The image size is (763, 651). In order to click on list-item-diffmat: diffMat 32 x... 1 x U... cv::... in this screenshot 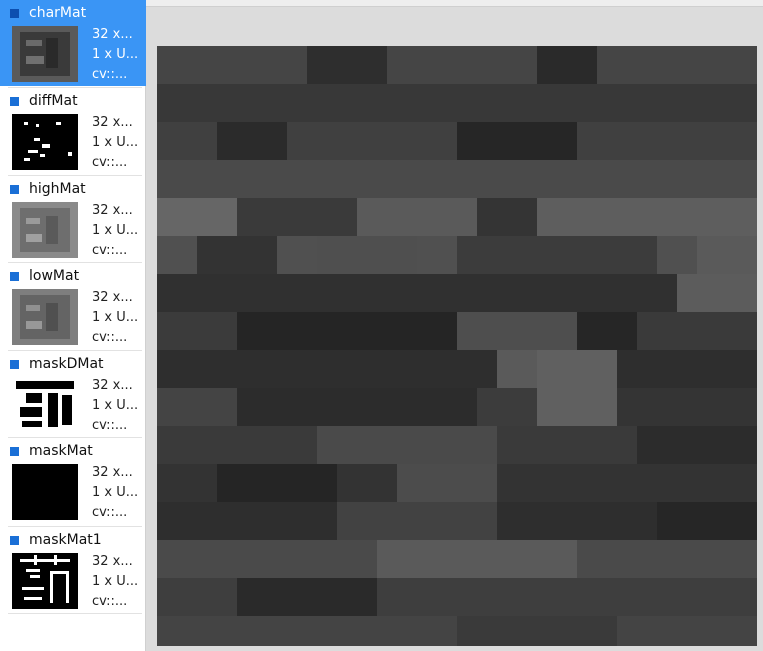, I will do `click(73, 131)`.